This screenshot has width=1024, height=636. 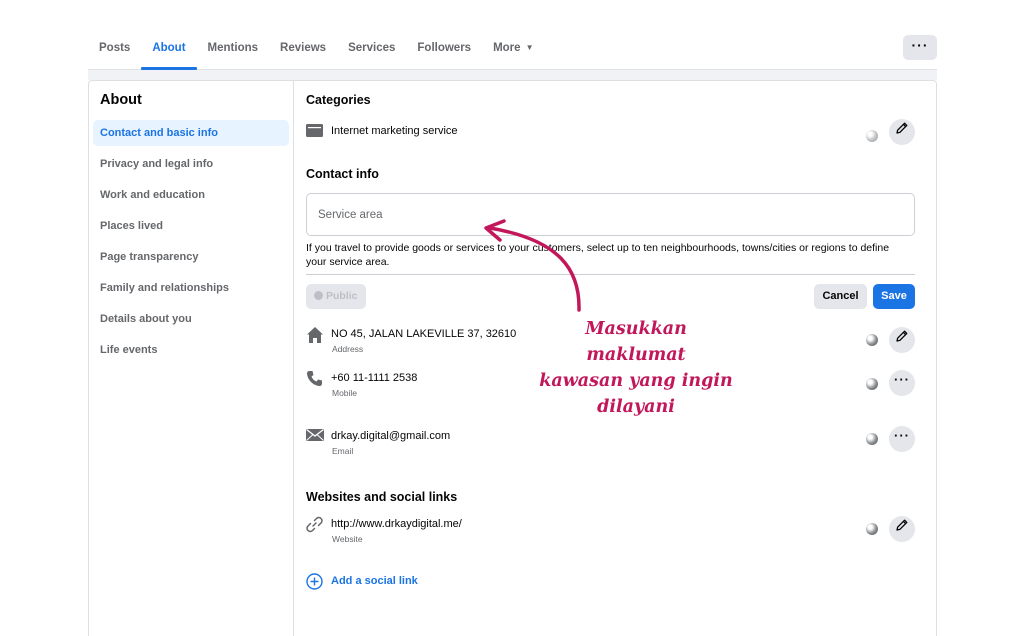 I want to click on tab-services: Services, so click(x=371, y=48).